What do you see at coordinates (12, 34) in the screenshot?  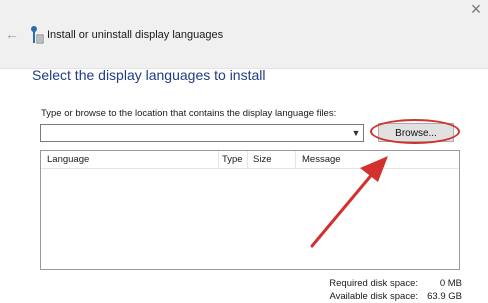 I see `back-arrow-icon: ←` at bounding box center [12, 34].